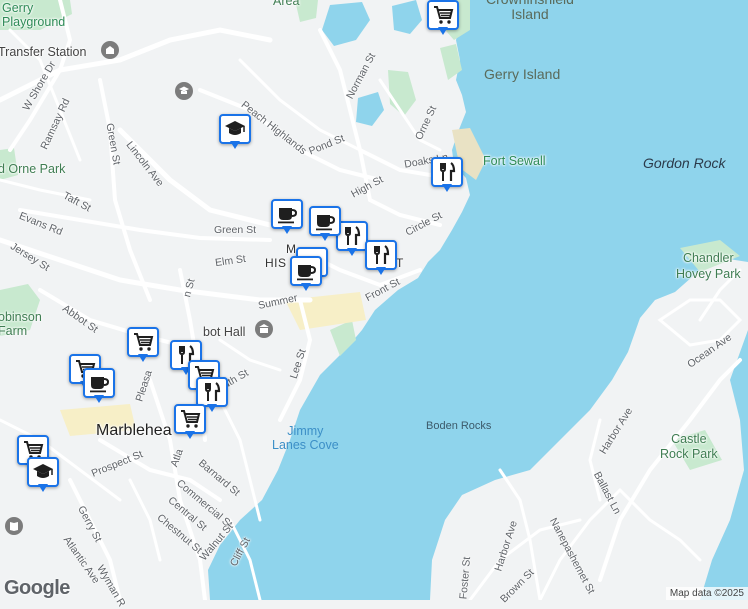 Image resolution: width=748 pixels, height=609 pixels. What do you see at coordinates (184, 91) in the screenshot?
I see `school-poi-icon` at bounding box center [184, 91].